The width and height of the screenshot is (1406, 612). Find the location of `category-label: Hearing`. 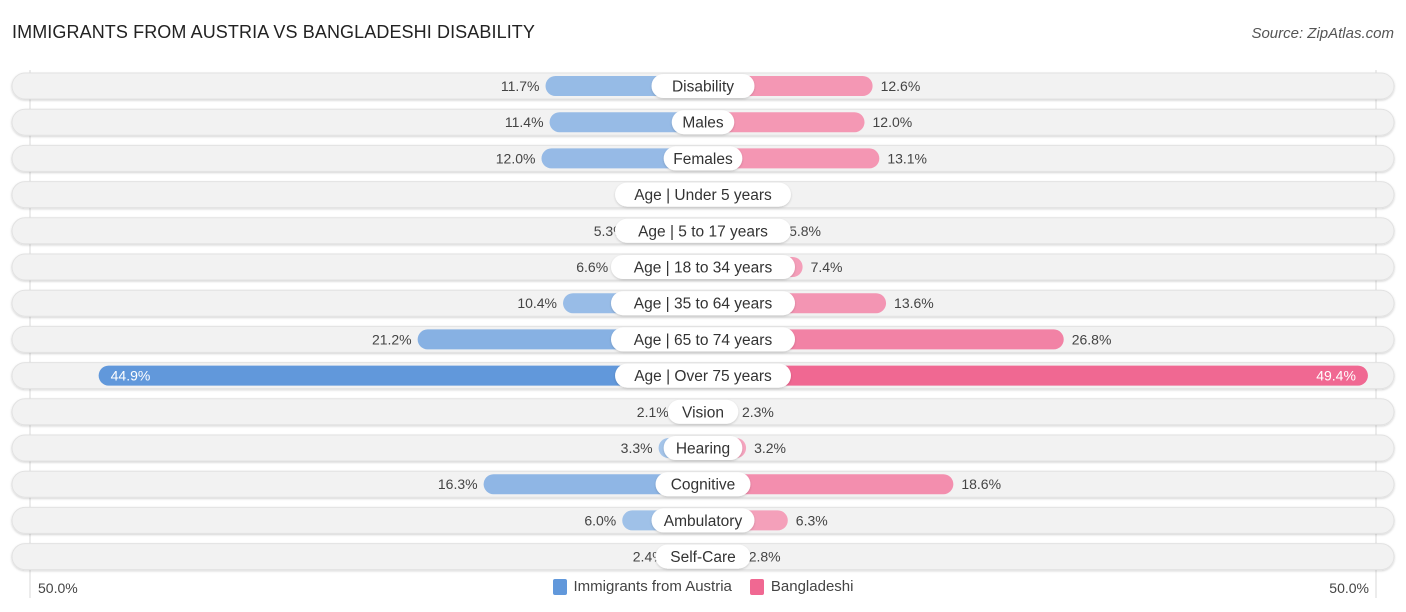

category-label: Hearing is located at coordinates (703, 449).